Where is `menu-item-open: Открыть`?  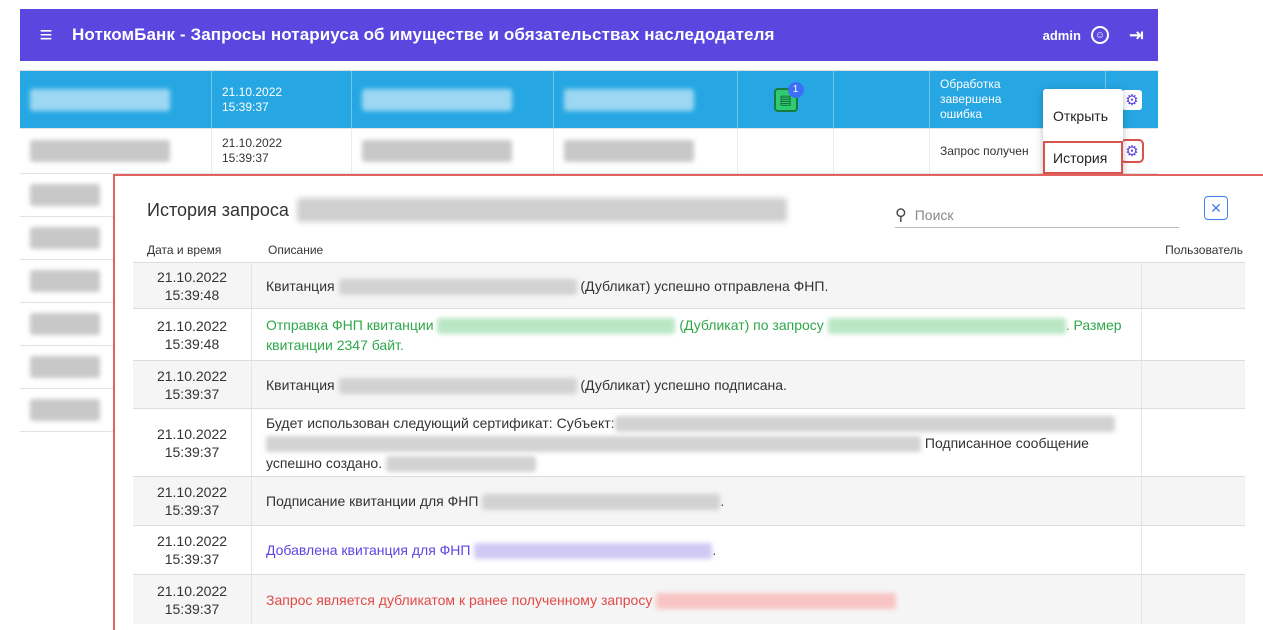 menu-item-open: Открыть is located at coordinates (1083, 116).